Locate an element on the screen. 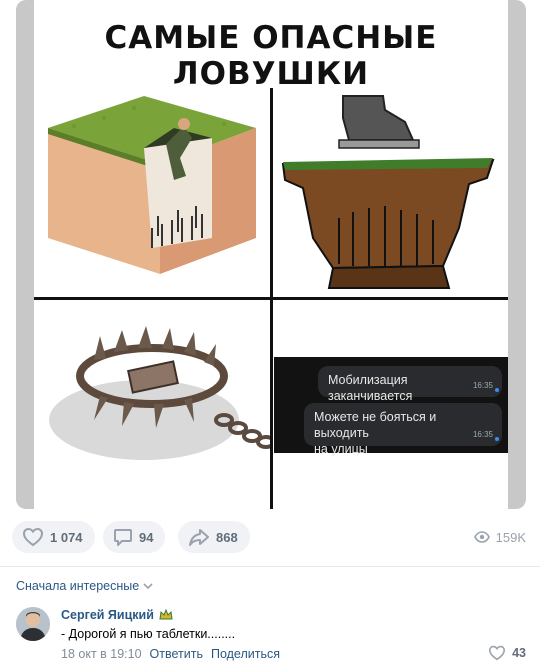 The image size is (540, 667). boot-pit-illustration is located at coordinates (390, 192).